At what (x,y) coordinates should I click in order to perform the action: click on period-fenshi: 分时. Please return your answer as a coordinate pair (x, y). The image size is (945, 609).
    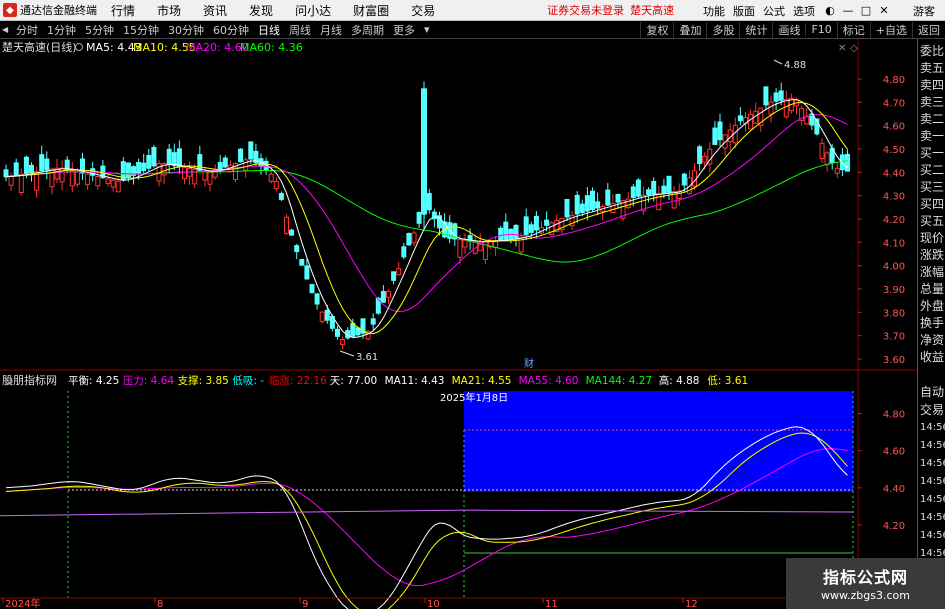
    Looking at the image, I should click on (27, 30).